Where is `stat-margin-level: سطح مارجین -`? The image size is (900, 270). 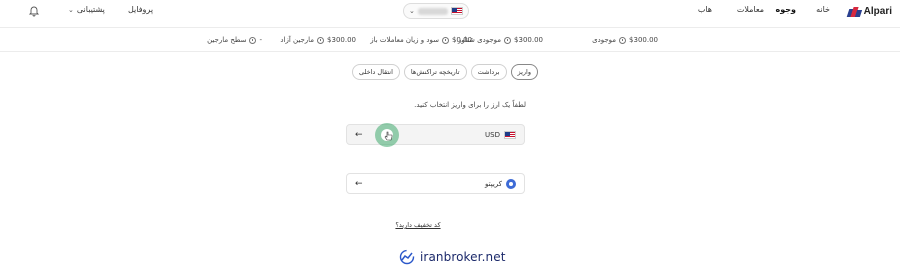
stat-margin-level: سطح مارجین - is located at coordinates (234, 40).